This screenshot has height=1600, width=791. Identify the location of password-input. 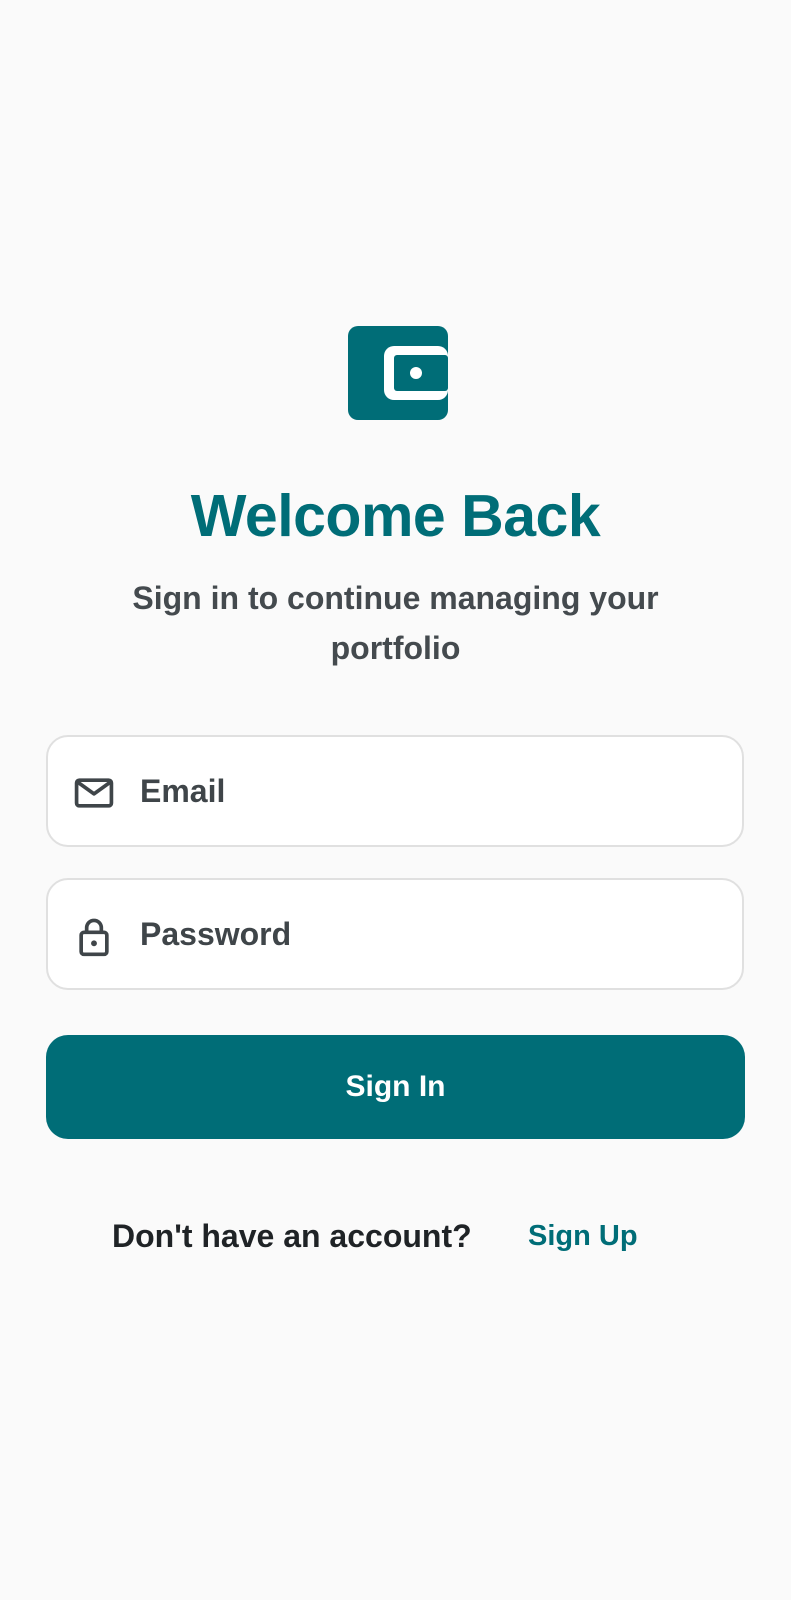
(431, 934).